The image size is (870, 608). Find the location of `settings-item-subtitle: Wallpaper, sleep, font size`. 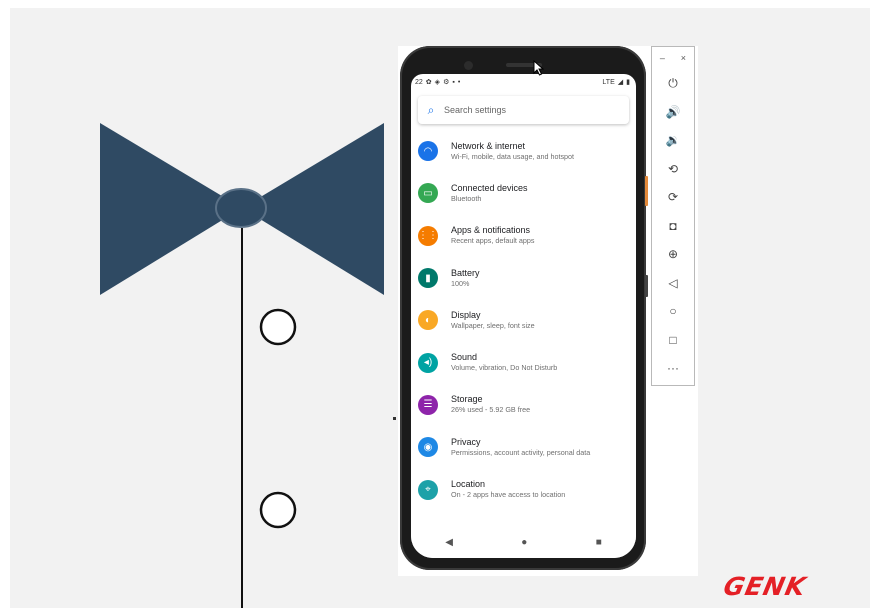

settings-item-subtitle: Wallpaper, sleep, font size is located at coordinates (493, 325).